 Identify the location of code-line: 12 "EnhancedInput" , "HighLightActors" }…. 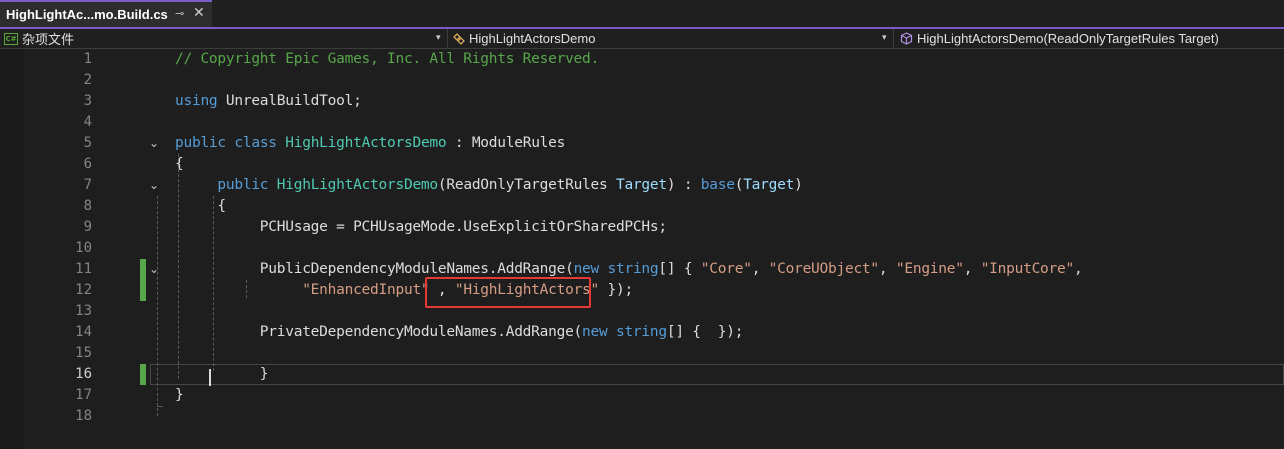
(642, 290).